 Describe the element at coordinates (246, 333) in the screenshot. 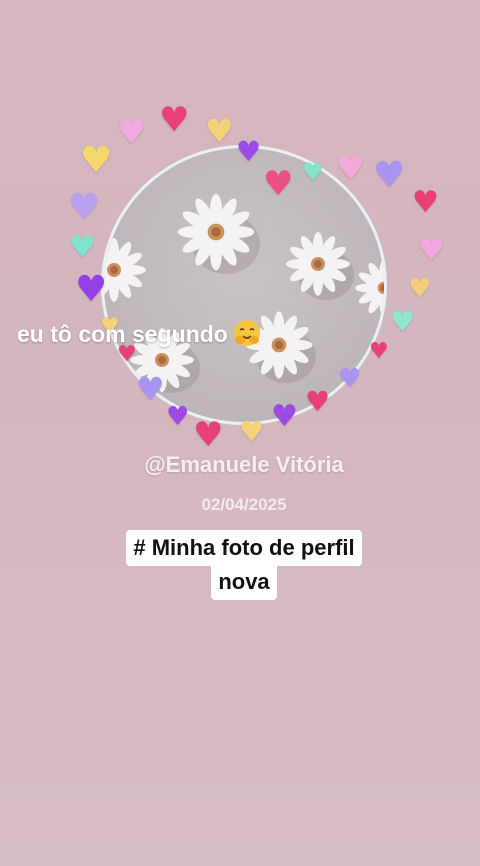

I see `hugging-face-icon` at that location.